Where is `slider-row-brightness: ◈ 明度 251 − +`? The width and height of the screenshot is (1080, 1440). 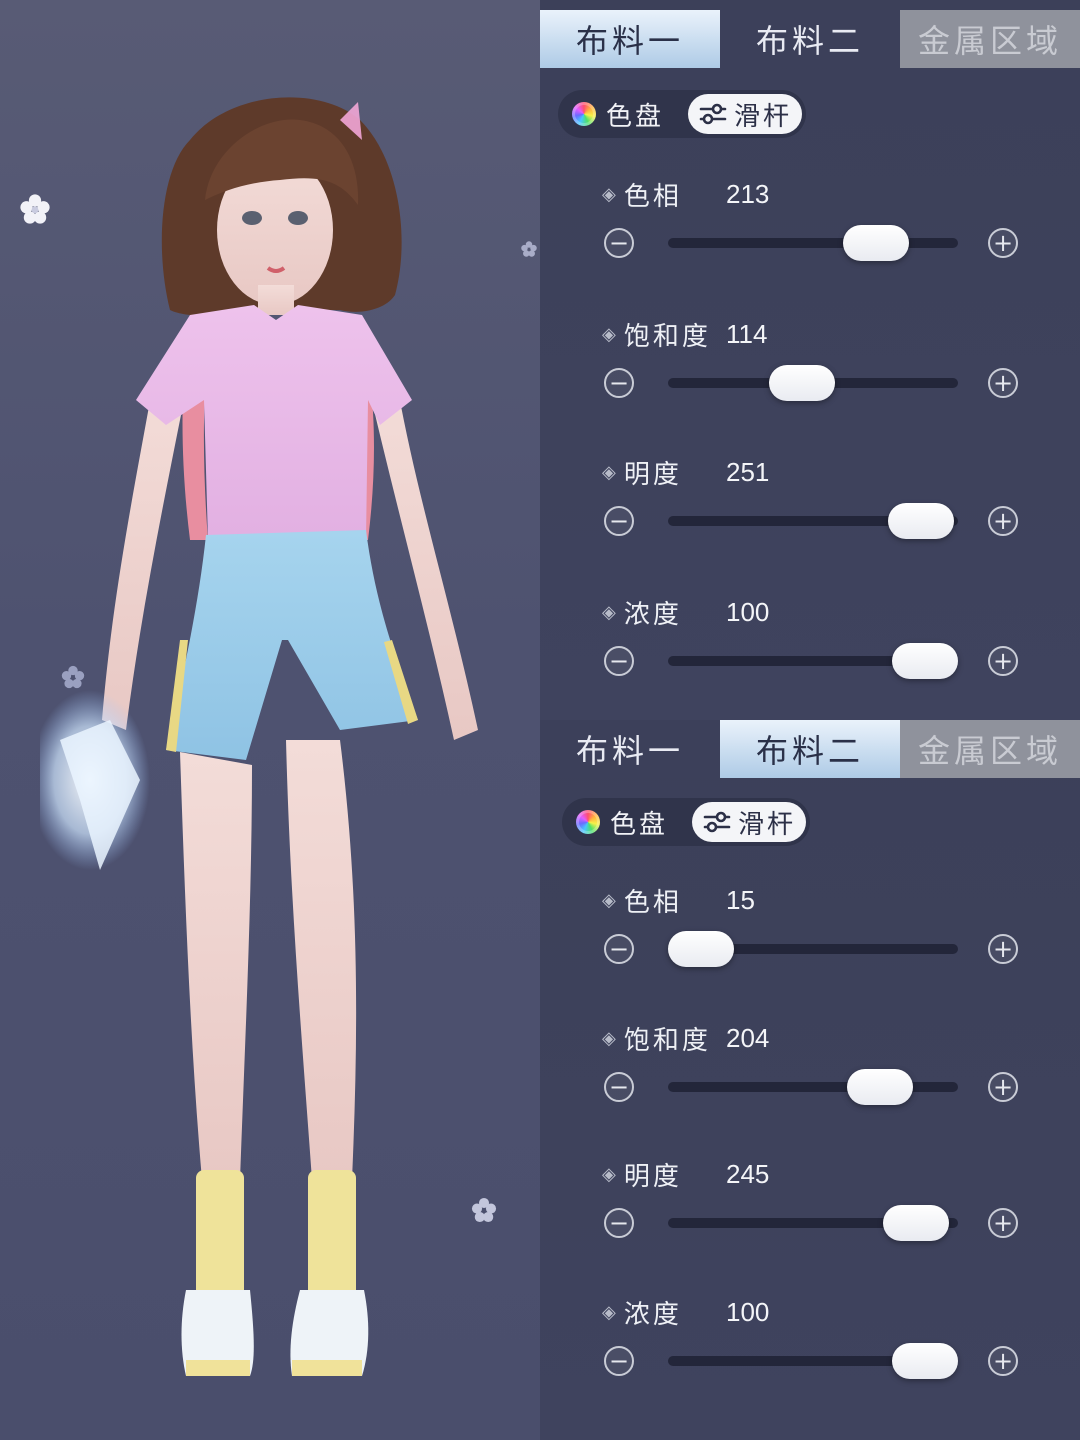
slider-row-brightness: ◈ 明度 251 − + is located at coordinates (810, 507).